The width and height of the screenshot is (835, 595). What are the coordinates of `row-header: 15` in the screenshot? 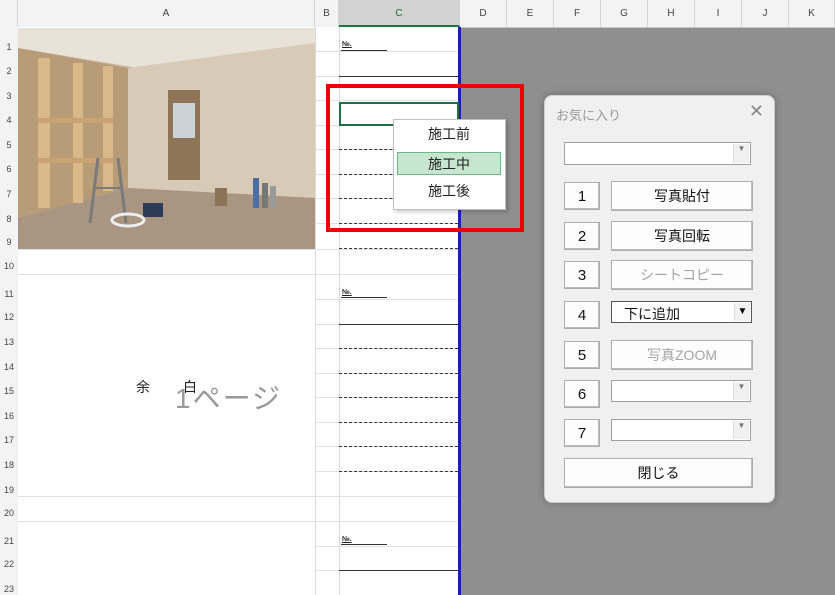 It's located at (9, 391).